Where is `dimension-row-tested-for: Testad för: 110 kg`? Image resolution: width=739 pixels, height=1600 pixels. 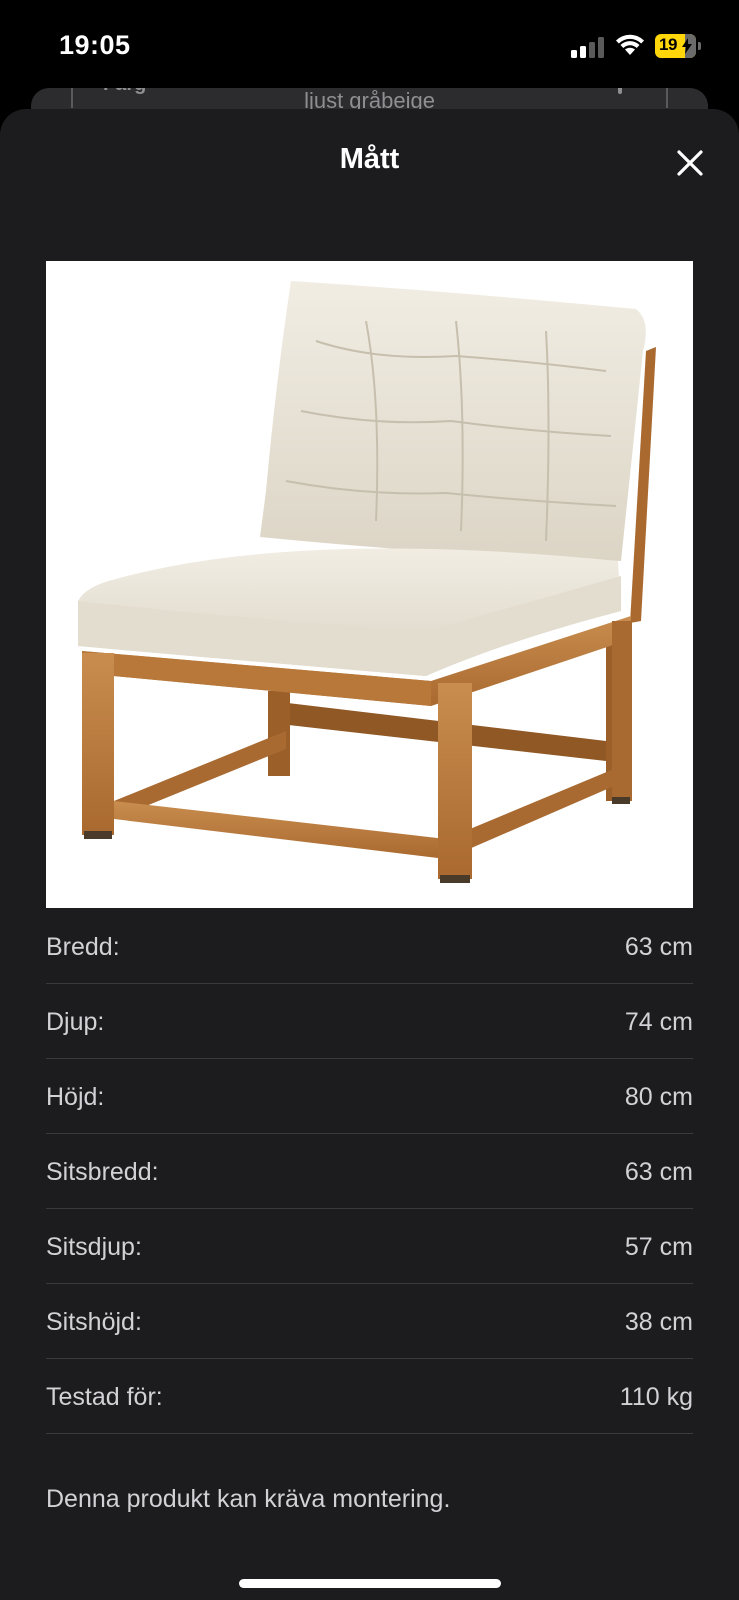
dimension-row-tested-for: Testad för: 110 kg is located at coordinates (369, 1396).